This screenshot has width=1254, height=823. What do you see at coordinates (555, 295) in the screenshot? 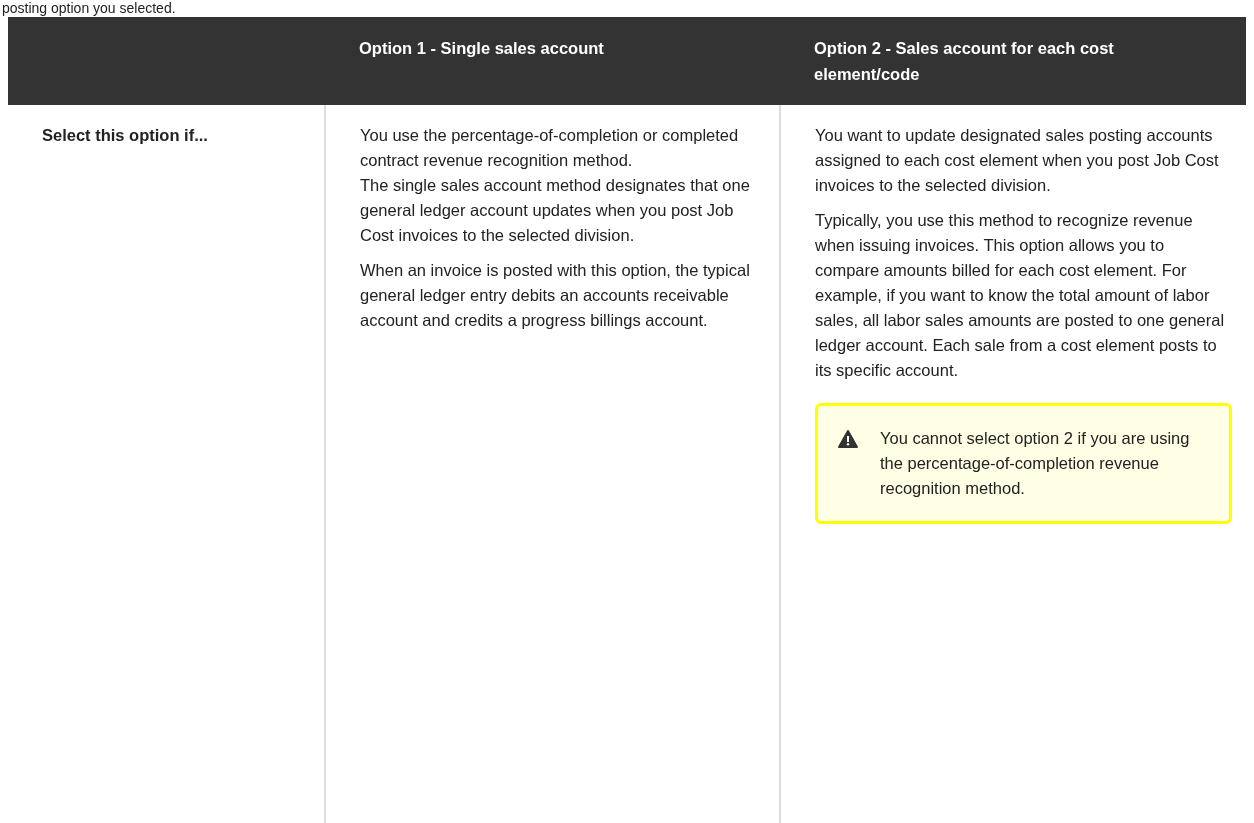
I see `paragraph: When an invoice is posted with this option, the typical general ledger entry debits an accounts receivable account and credits a progress billings account.` at bounding box center [555, 295].